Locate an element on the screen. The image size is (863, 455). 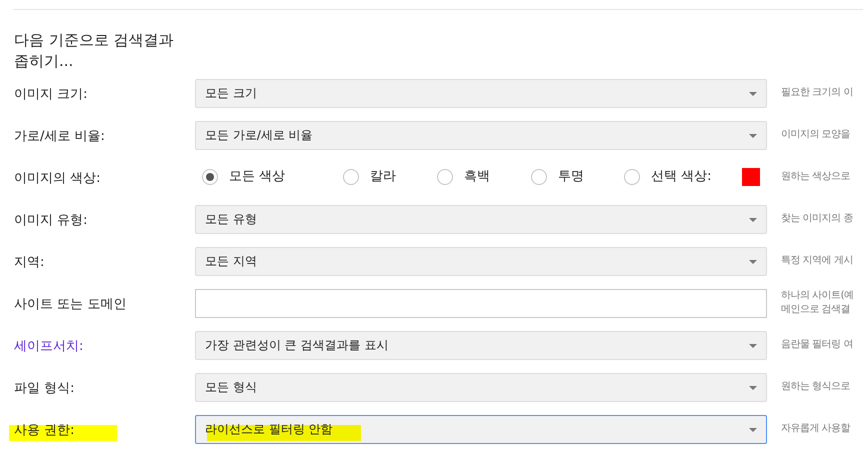
dropdown: 가장 관련성이 큰 검색결과를 표시 is located at coordinates (481, 345).